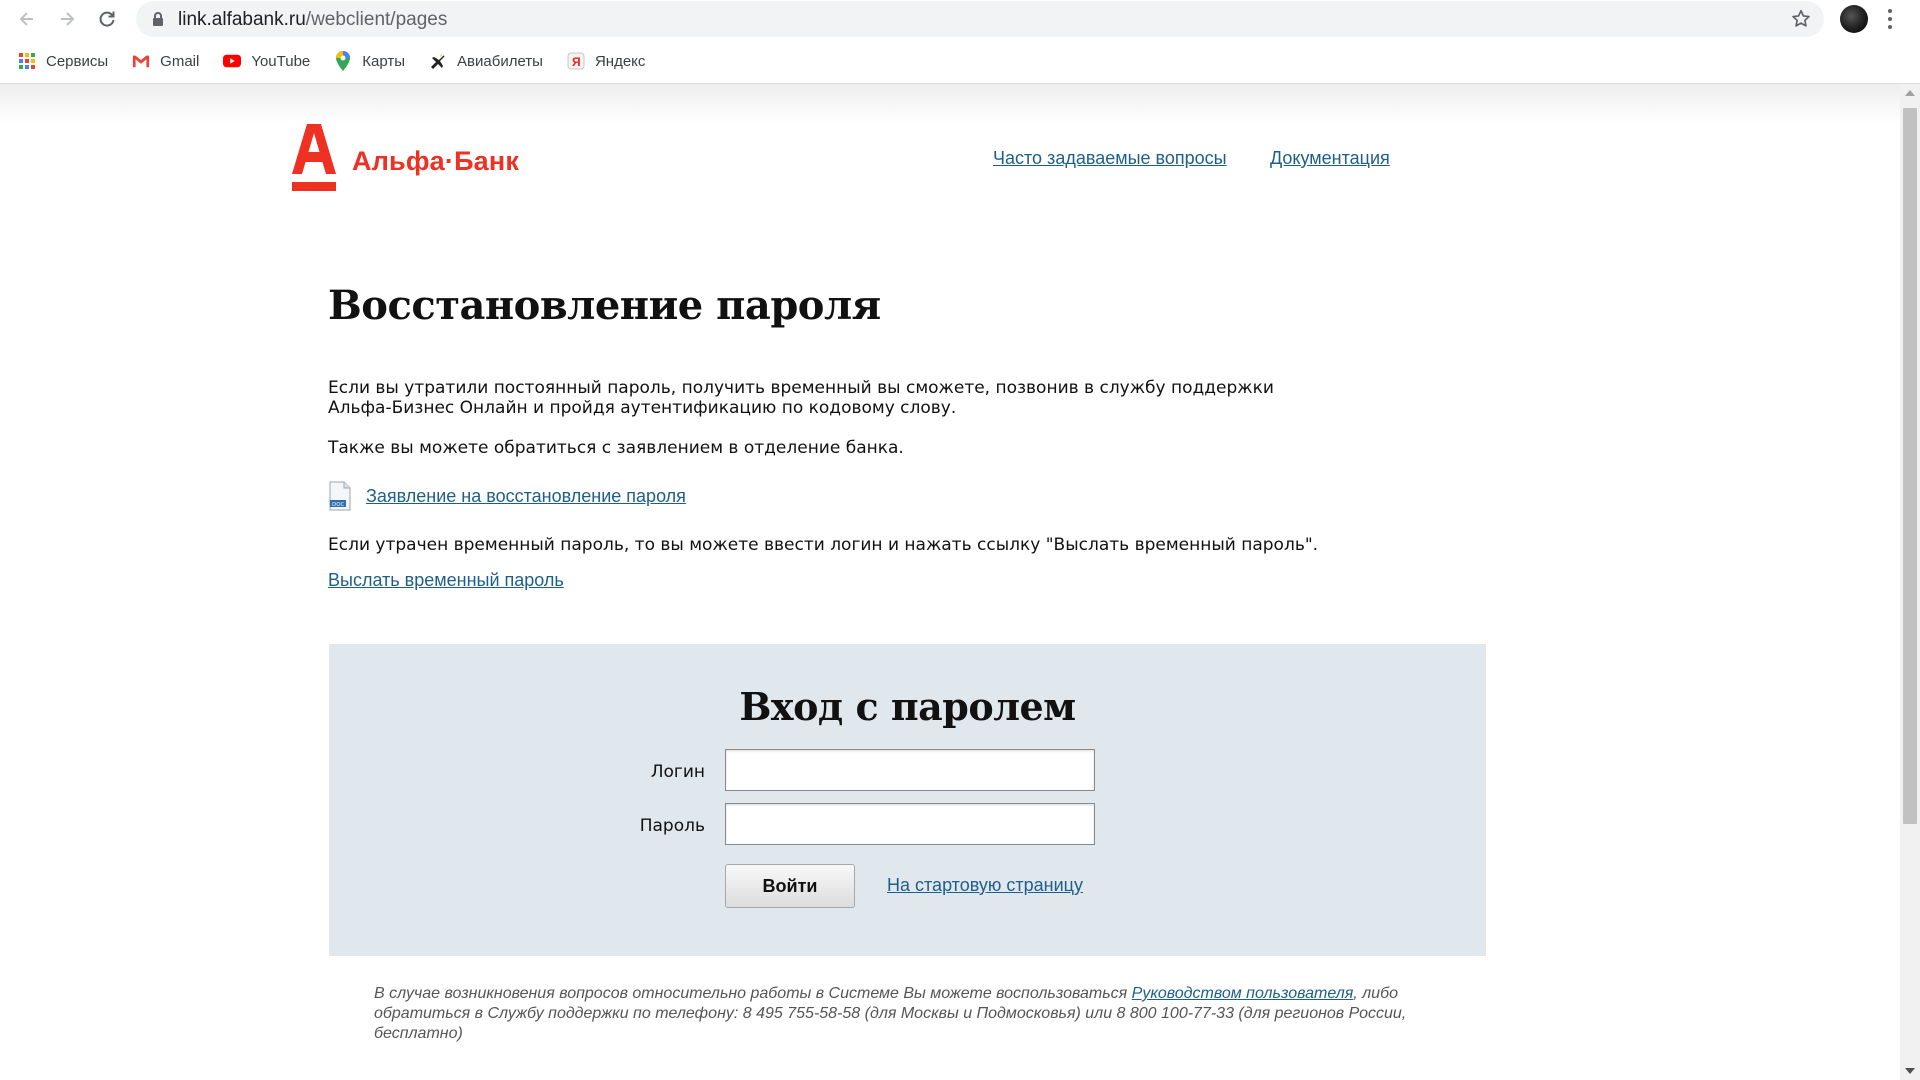 This screenshot has height=1080, width=1920. What do you see at coordinates (242, 19) in the screenshot?
I see `url-host: link.alfabank.ru` at bounding box center [242, 19].